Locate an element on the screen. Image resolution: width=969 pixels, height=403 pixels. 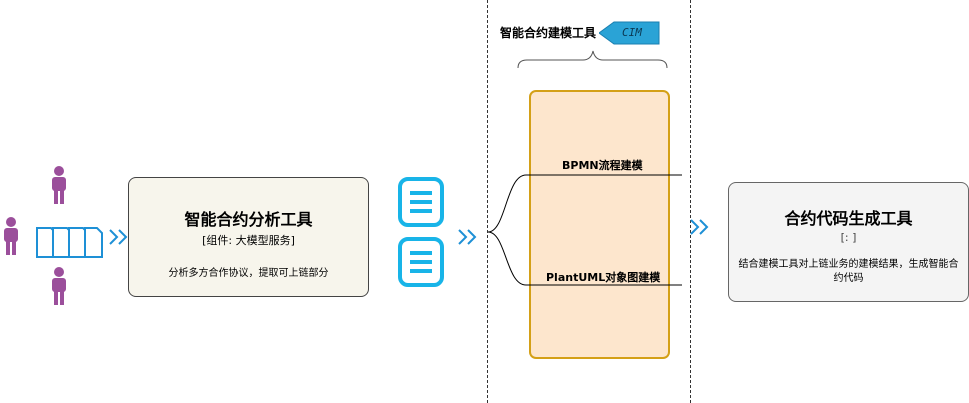
codegen-tool-subtitle: [: ] is located at coordinates (848, 237).